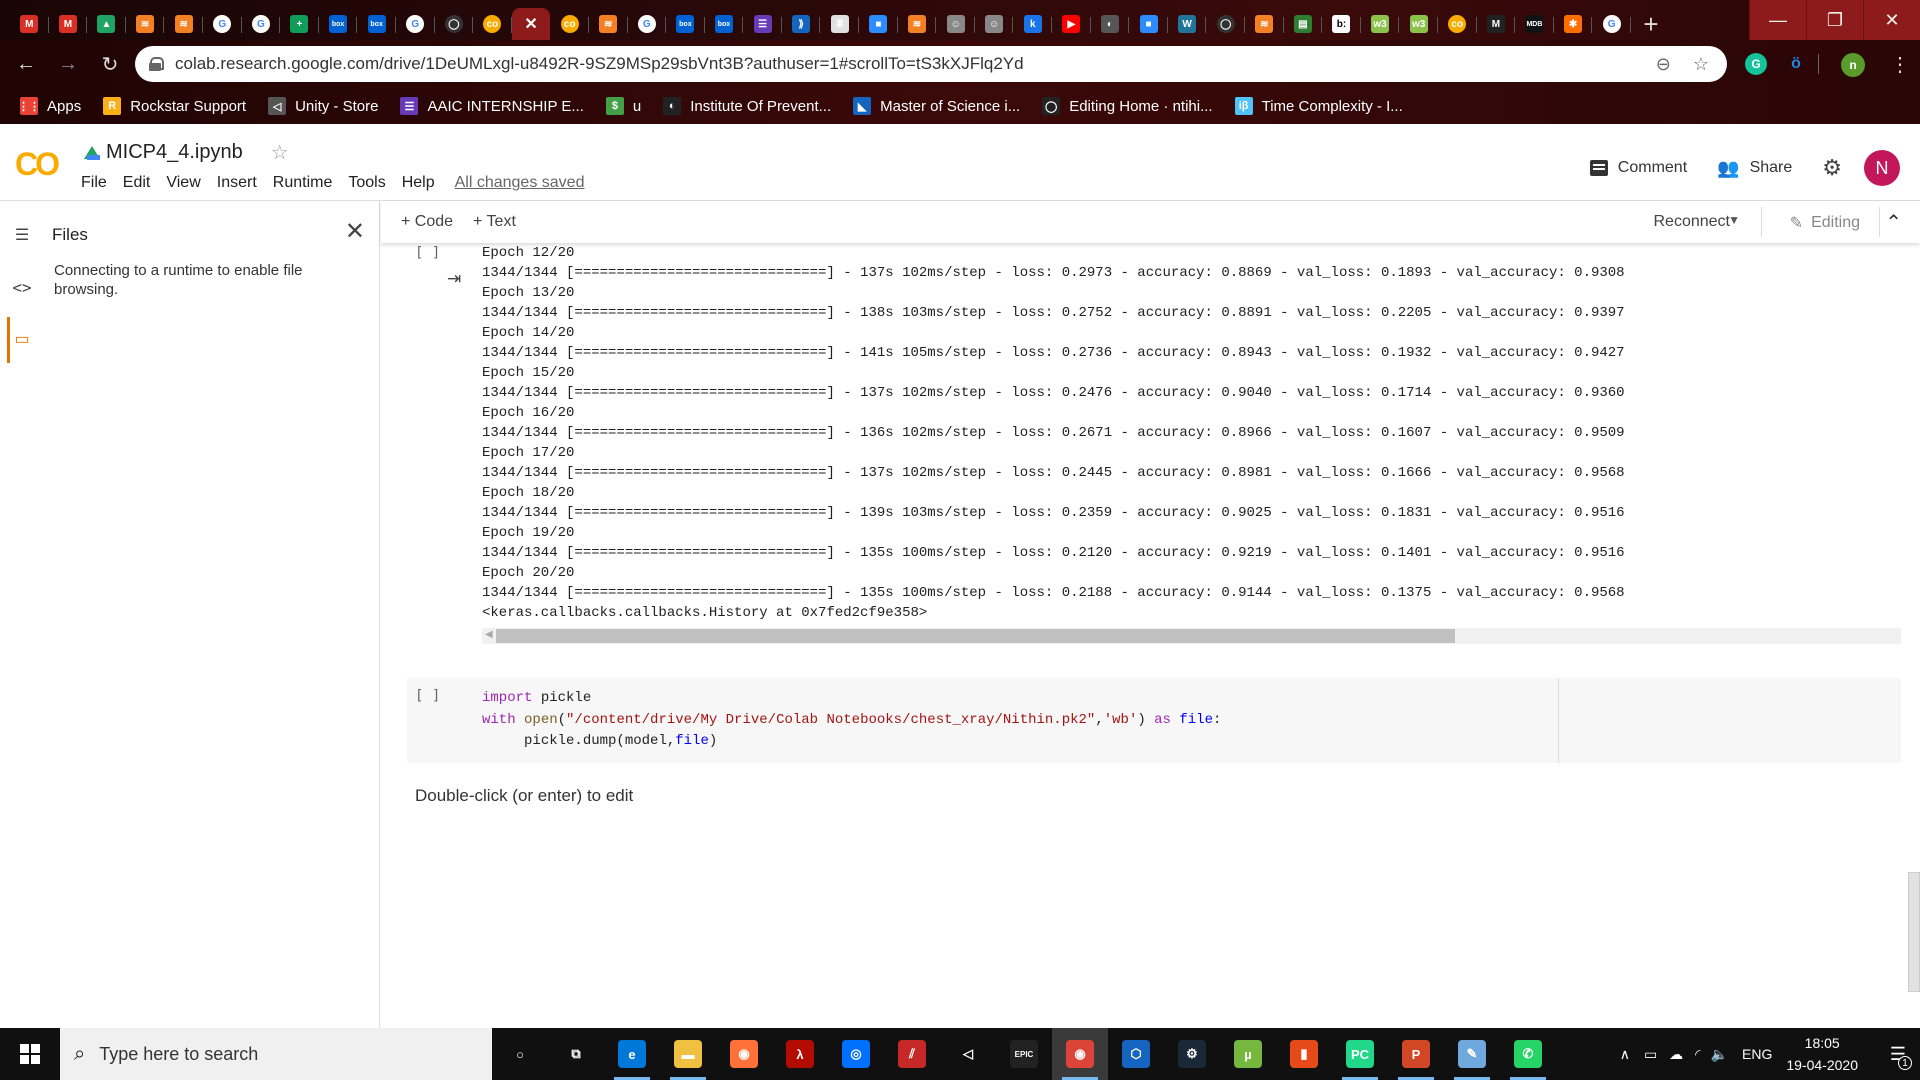 The image size is (1920, 1080). I want to click on minimize-button: —, so click(1777, 20).